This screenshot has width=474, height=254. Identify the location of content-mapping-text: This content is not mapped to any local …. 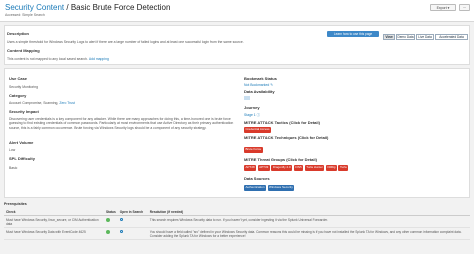
(47, 59).